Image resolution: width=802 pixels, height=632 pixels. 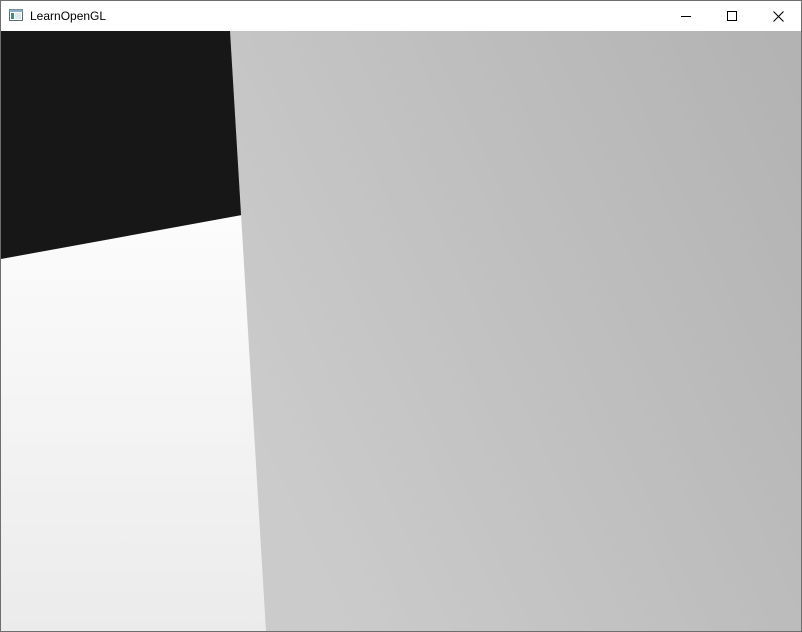 I want to click on close-button, so click(x=778, y=16).